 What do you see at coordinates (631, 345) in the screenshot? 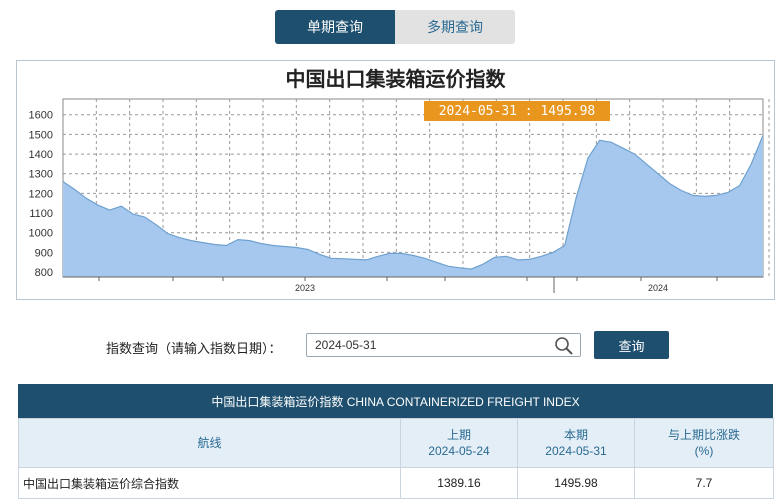
I see `query-button: 查询` at bounding box center [631, 345].